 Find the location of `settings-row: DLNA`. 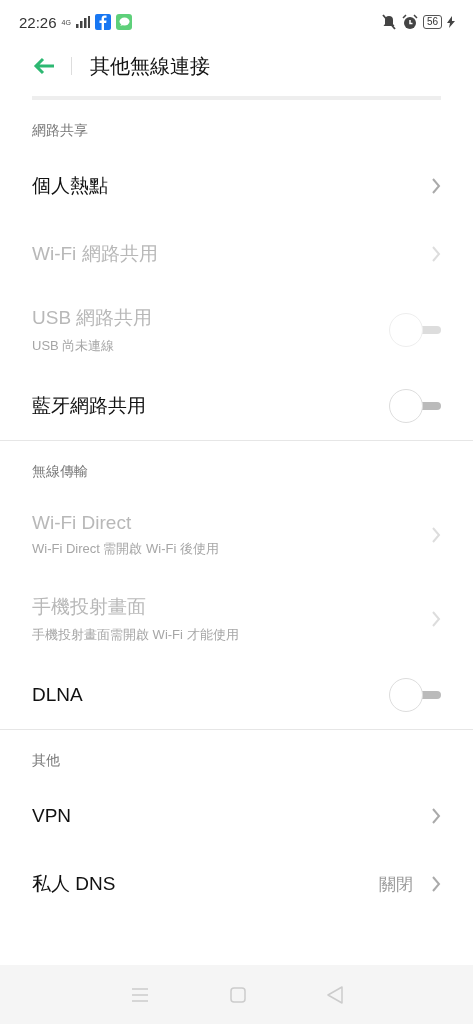

settings-row: DLNA is located at coordinates (236, 695).